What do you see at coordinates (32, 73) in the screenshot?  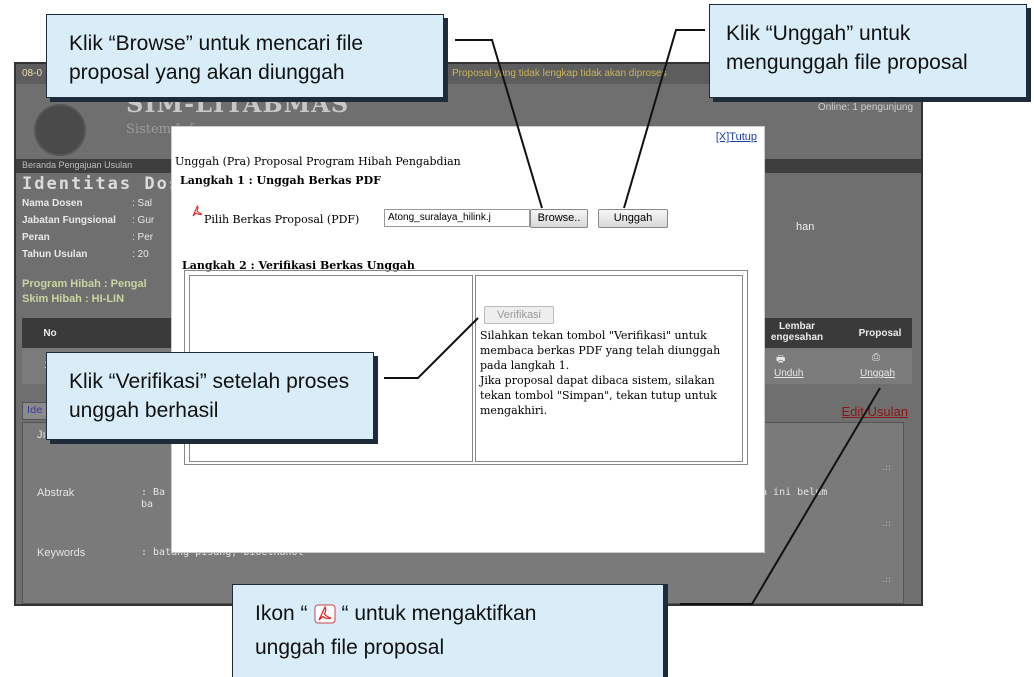 I see `date-label: 08-0` at bounding box center [32, 73].